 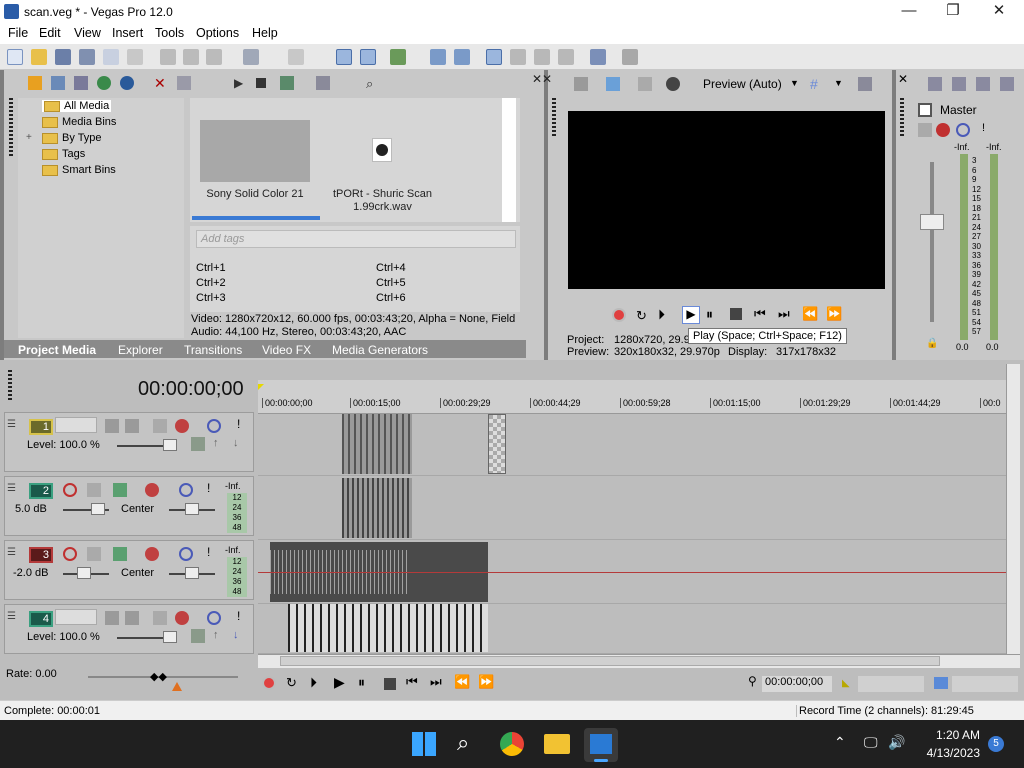 I want to click on selection-icon, so click(x=542, y=57).